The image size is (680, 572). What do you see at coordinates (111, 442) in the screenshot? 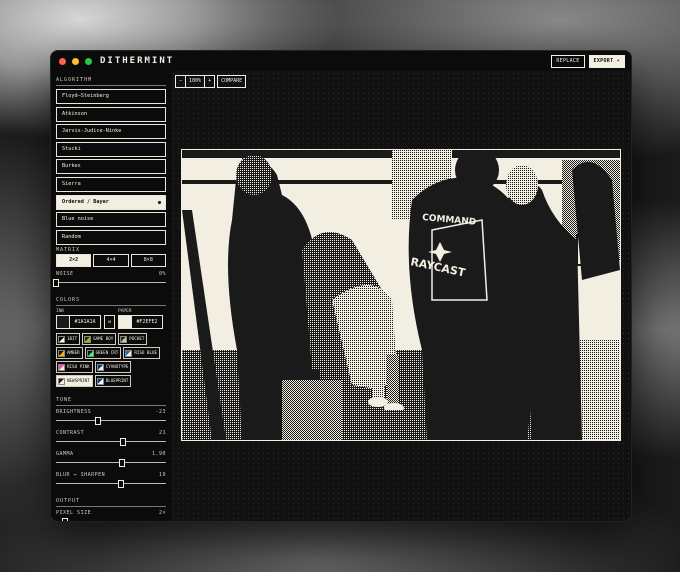
I see `contrast-slider` at bounding box center [111, 442].